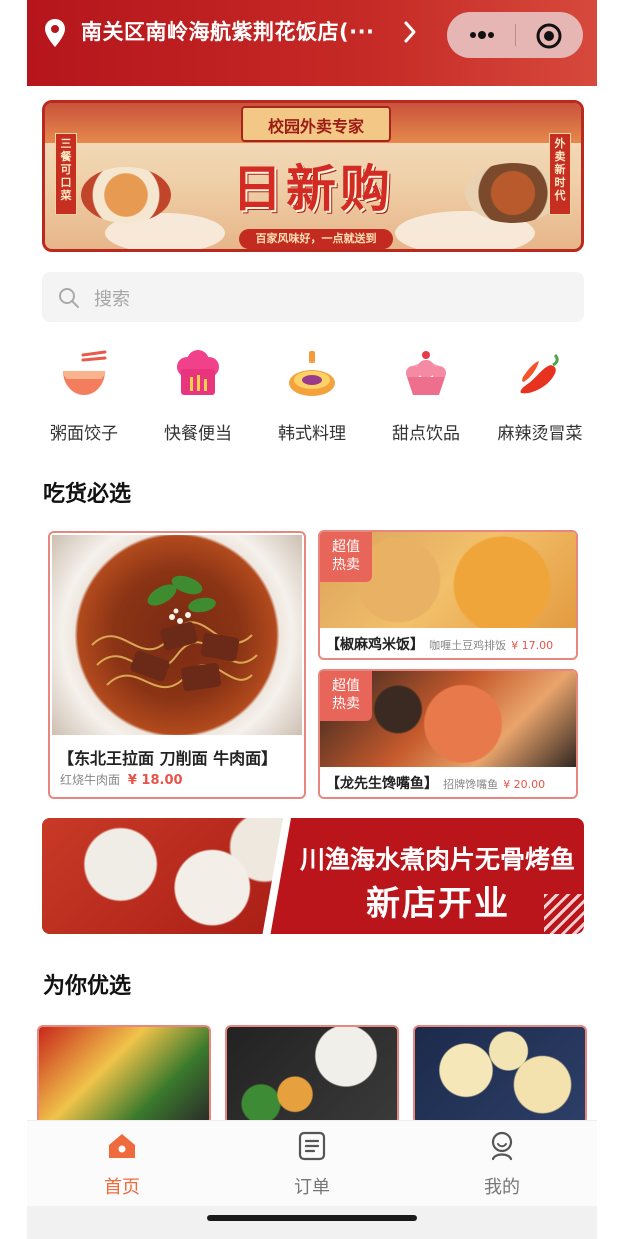  I want to click on promo-stripes, so click(564, 914).